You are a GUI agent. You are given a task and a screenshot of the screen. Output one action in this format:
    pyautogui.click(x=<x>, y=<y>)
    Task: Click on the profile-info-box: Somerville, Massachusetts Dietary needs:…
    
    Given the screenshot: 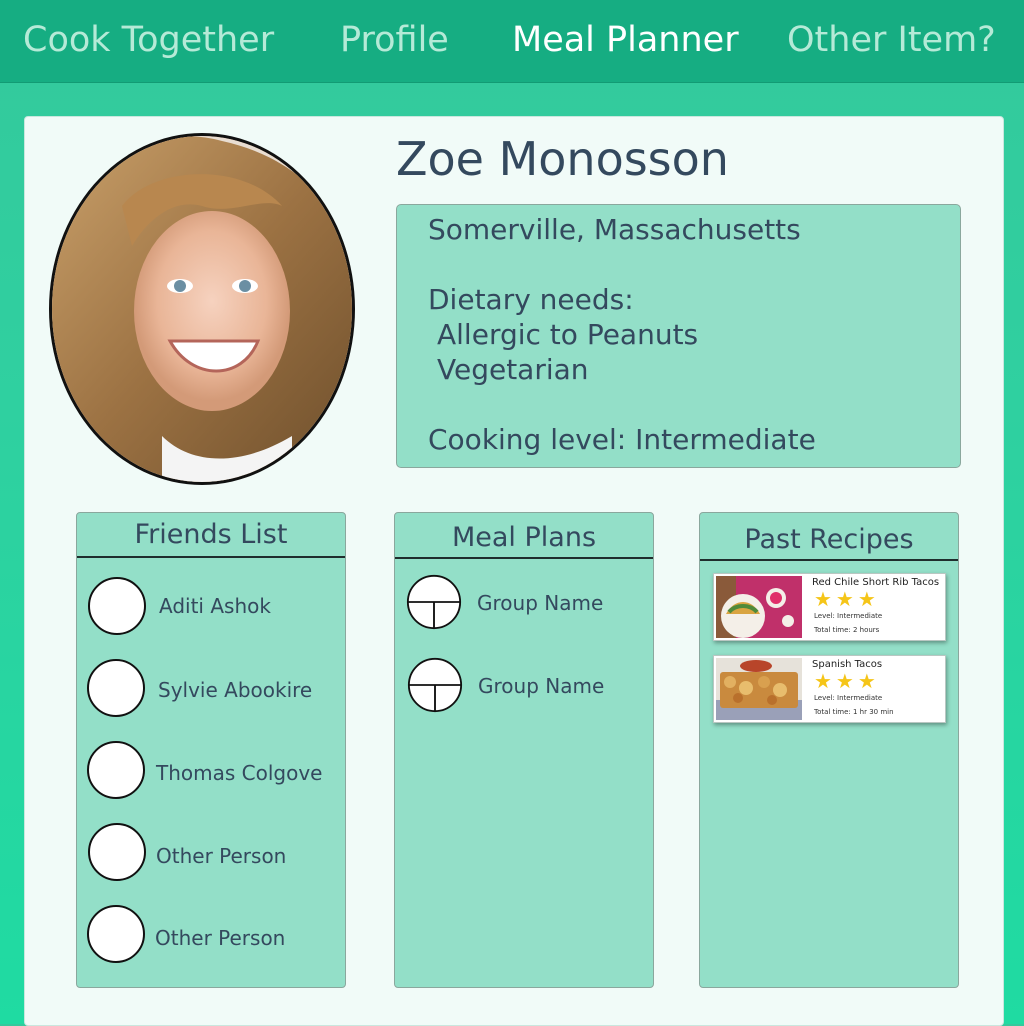 What is the action you would take?
    pyautogui.click(x=678, y=336)
    